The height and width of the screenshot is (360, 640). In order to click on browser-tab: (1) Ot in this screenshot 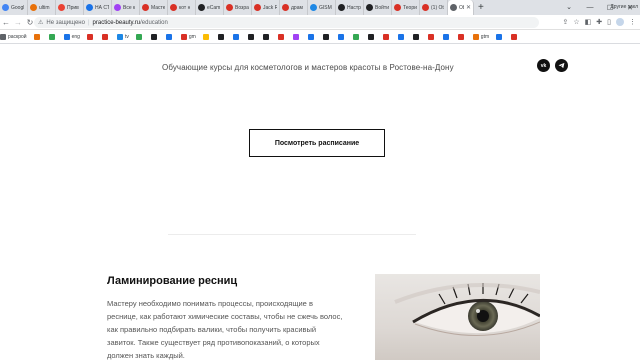, I will do `click(434, 7)`.